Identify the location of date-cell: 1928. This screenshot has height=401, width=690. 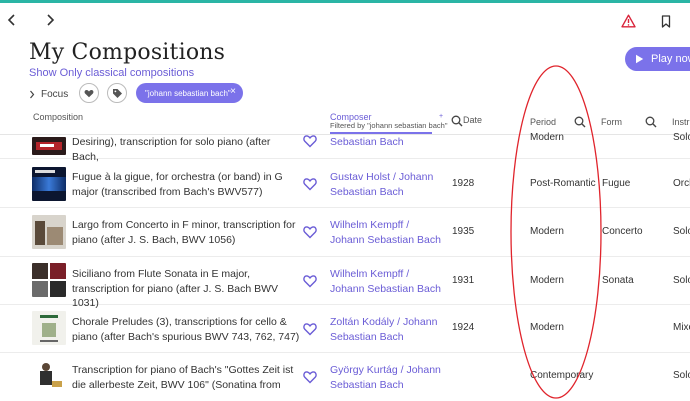
(463, 183).